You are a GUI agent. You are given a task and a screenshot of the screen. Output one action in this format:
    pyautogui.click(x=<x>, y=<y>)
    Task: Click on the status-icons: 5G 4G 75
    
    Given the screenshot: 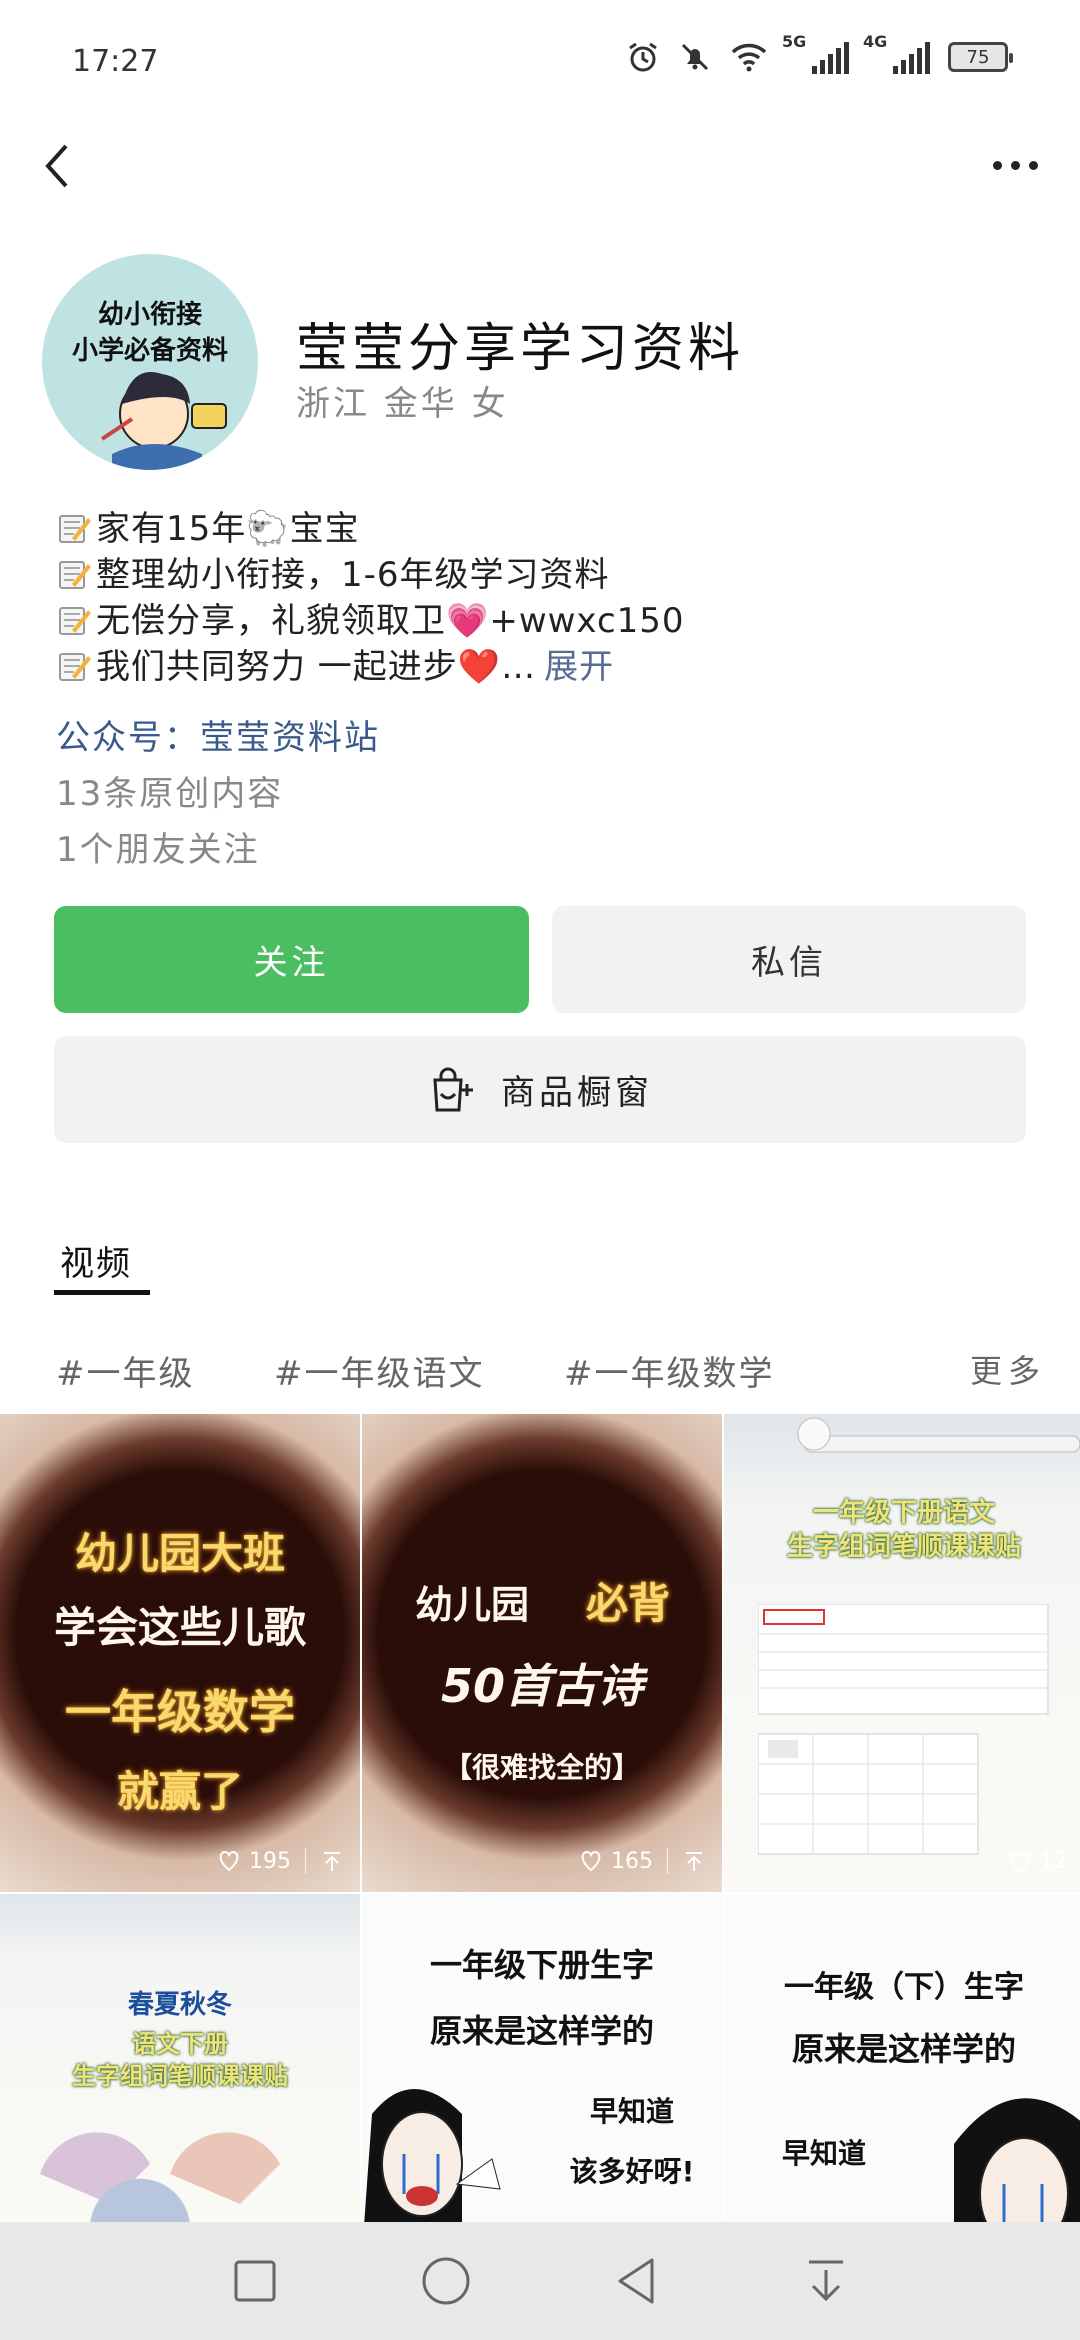 What is the action you would take?
    pyautogui.click(x=819, y=53)
    